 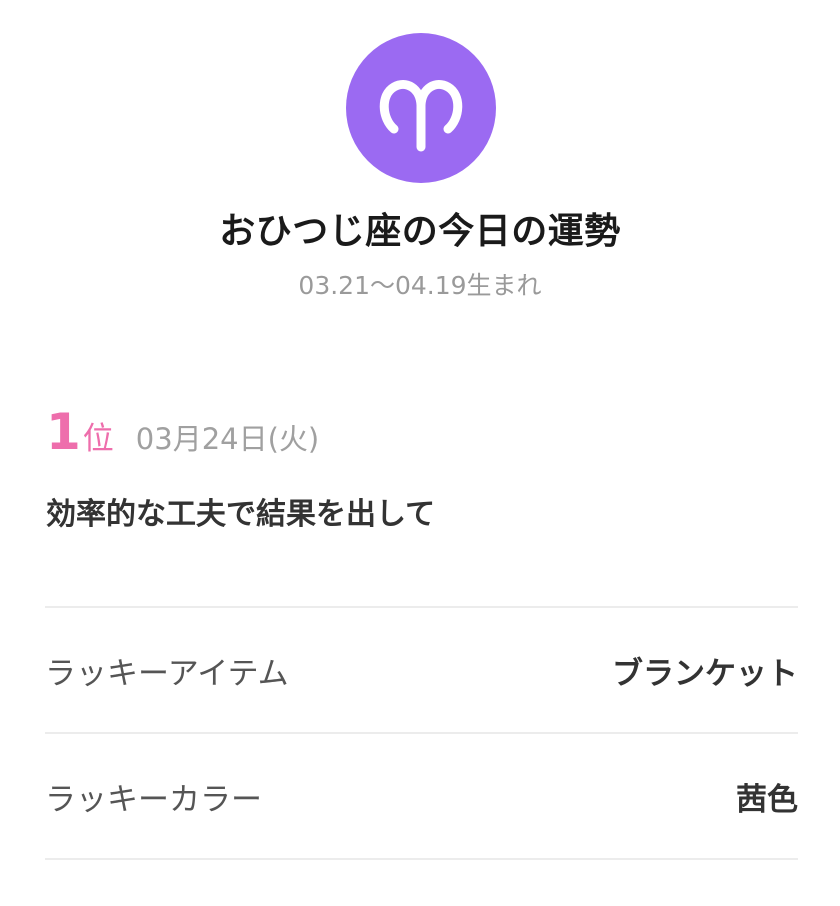 I want to click on lucky-color-row: ラッキーカラー 茜色, so click(x=421, y=796).